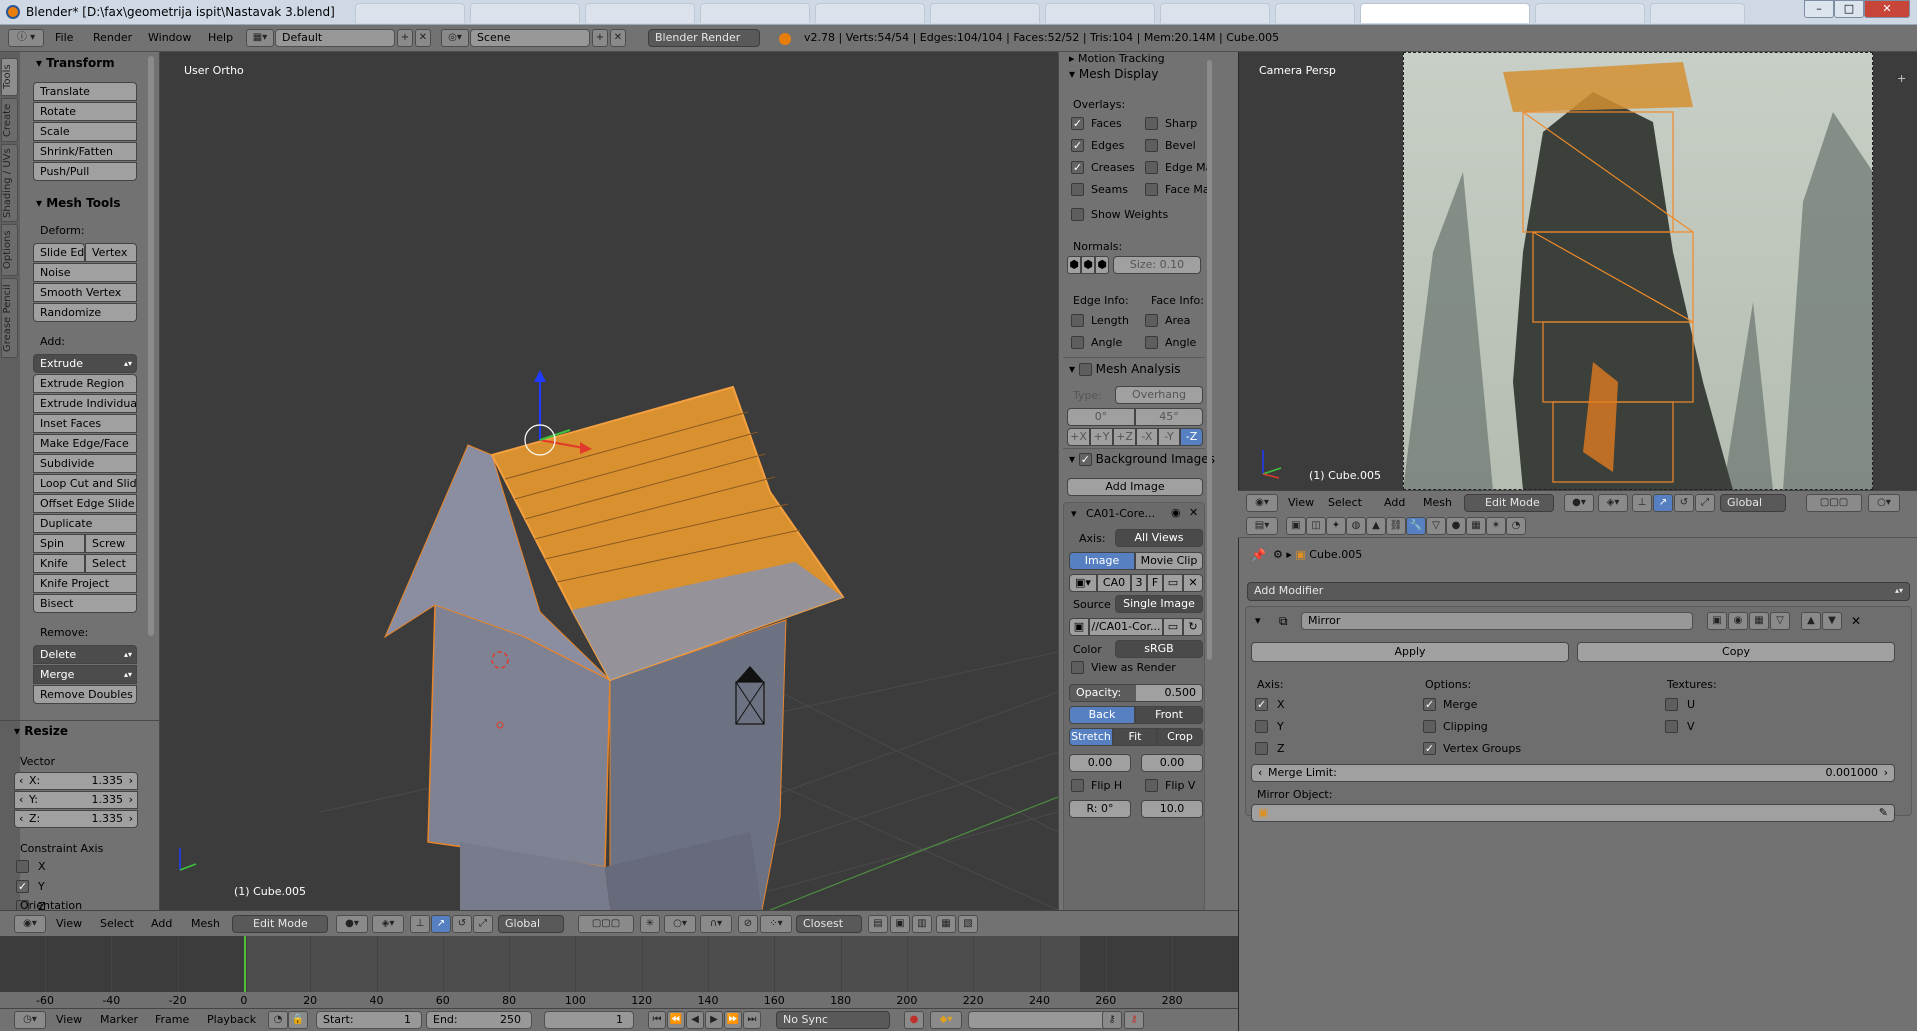 Image resolution: width=1917 pixels, height=1031 pixels. What do you see at coordinates (752, 1020) in the screenshot?
I see `jump-end-icon: ⏭` at bounding box center [752, 1020].